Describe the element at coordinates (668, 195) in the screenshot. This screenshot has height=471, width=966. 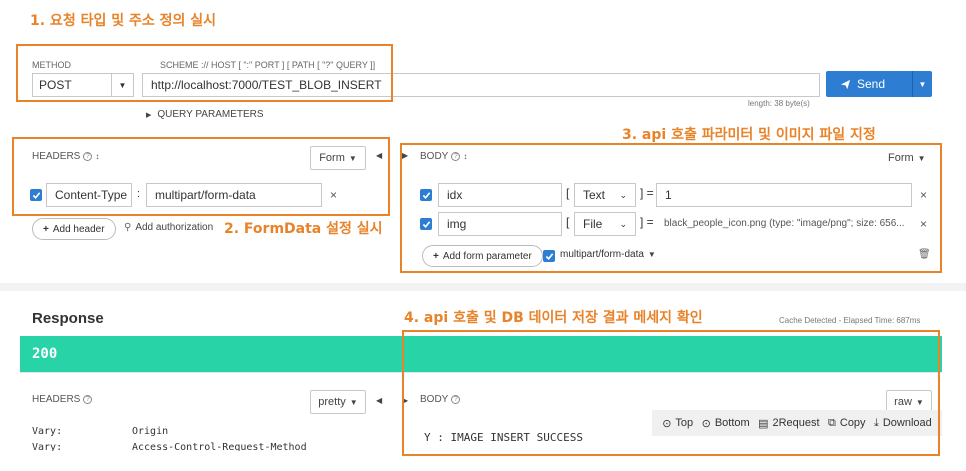
I see `body-param-value-text: 1` at that location.